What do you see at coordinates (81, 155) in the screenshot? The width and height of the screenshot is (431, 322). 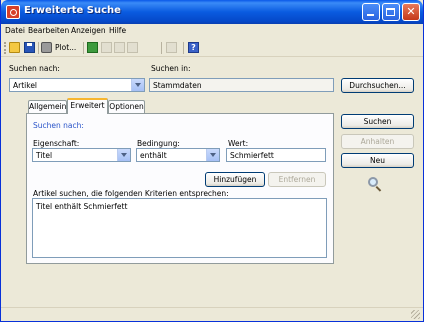 I see `property-select: Titel` at bounding box center [81, 155].